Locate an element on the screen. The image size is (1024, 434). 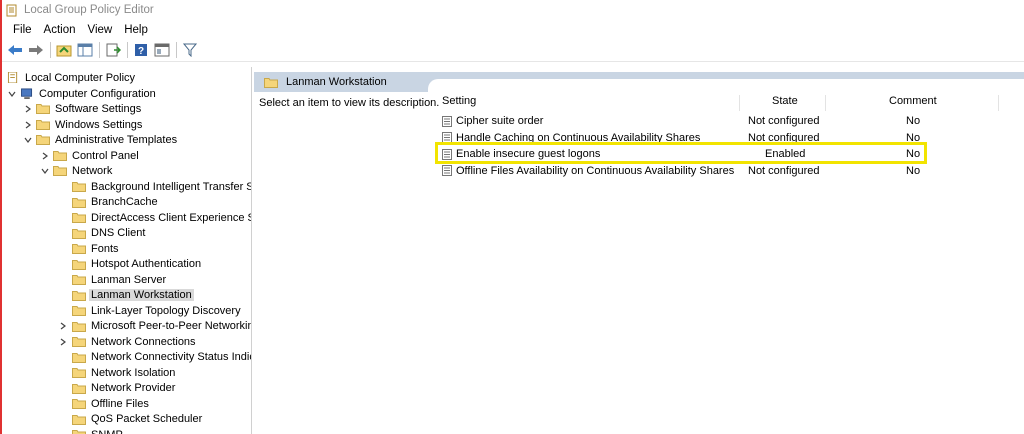
tree-item-network-child: Microsoft Peer-to-Peer Networking is located at coordinates (155, 326).